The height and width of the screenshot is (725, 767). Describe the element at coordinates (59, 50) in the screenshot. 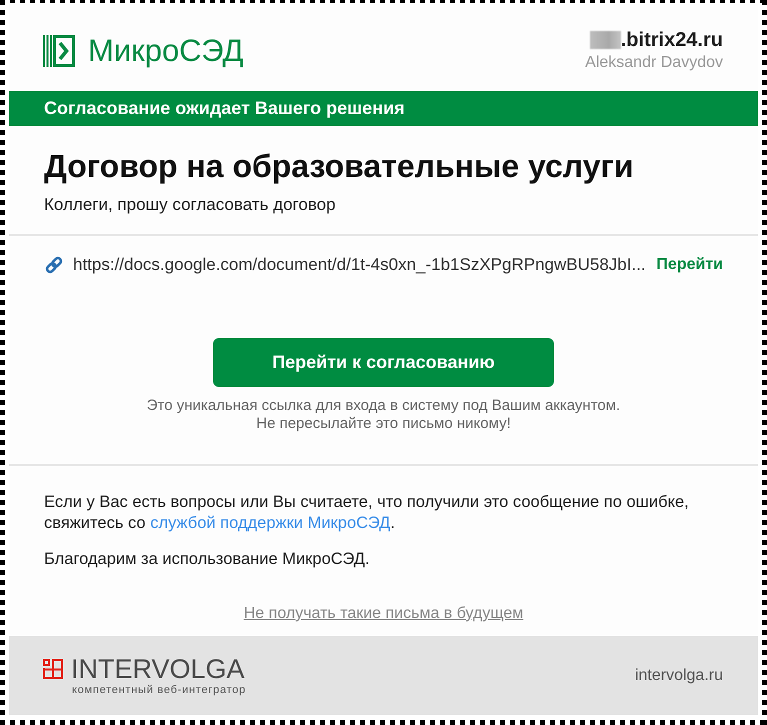

I see `logo-icon` at that location.